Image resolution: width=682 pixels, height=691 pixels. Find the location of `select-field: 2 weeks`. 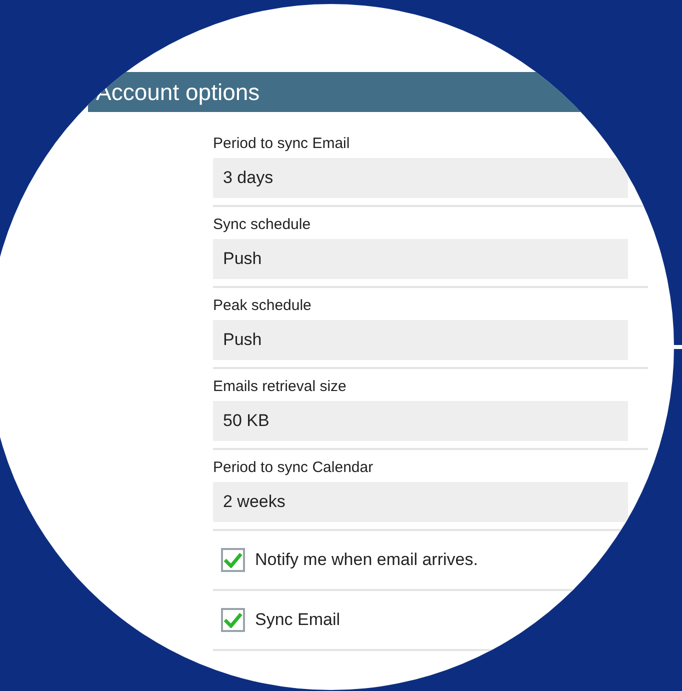

select-field: 2 weeks is located at coordinates (420, 502).